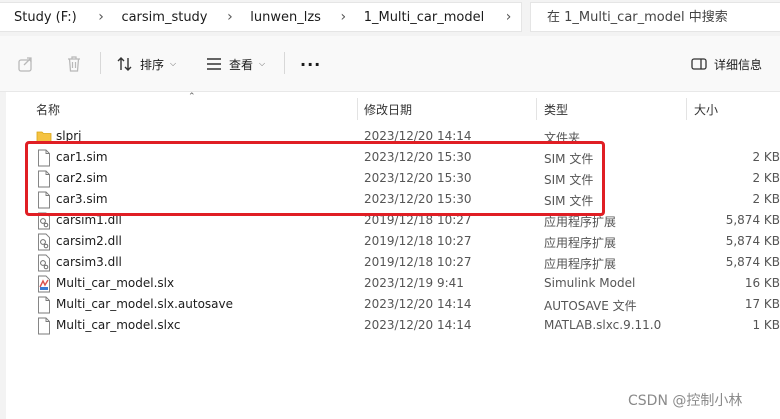 The height and width of the screenshot is (419, 780). Describe the element at coordinates (164, 17) in the screenshot. I see `breadcrumb-item-carsim-study: carsim_study` at that location.